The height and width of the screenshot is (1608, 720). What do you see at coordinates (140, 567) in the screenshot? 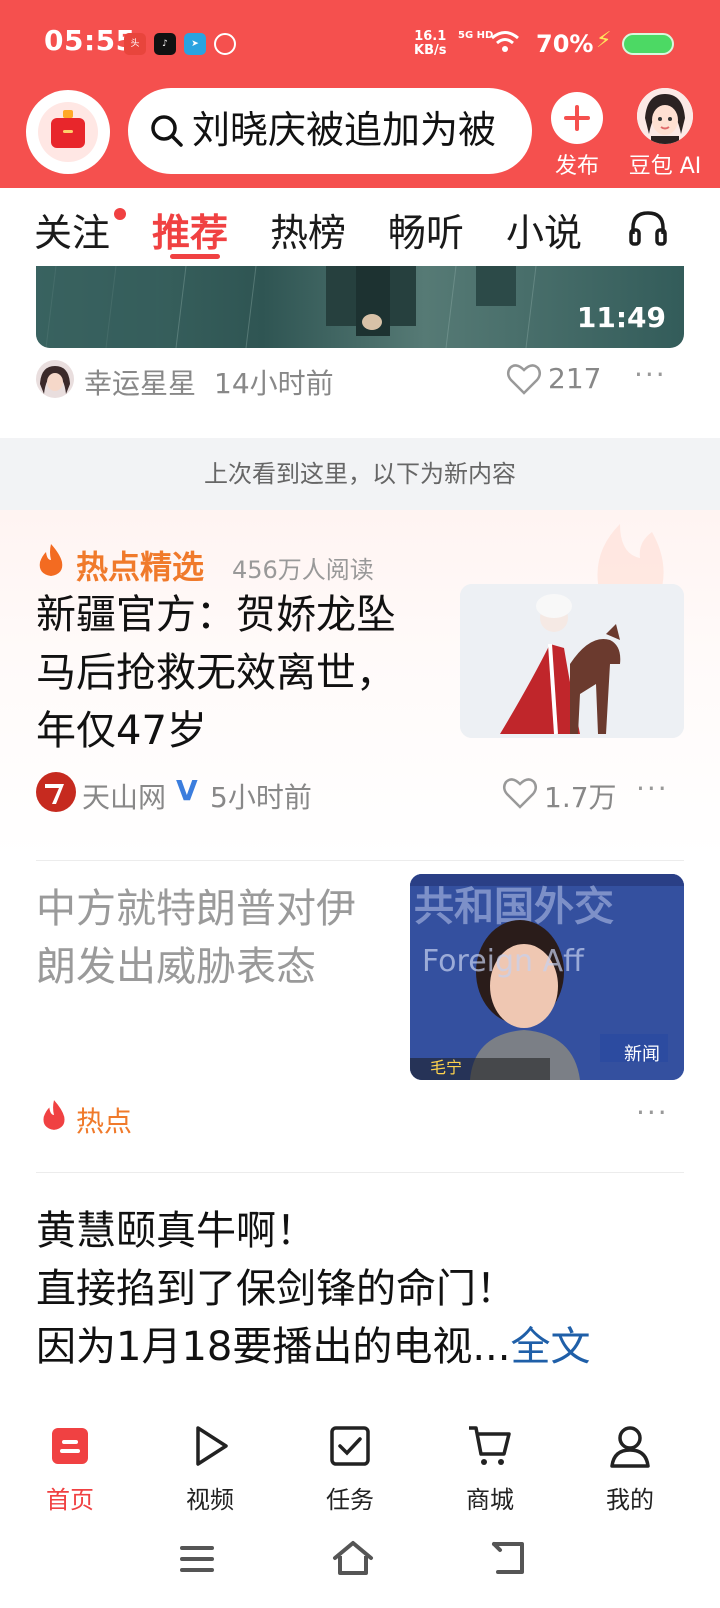
I see `hot-pick-label: 热点精选` at bounding box center [140, 567].